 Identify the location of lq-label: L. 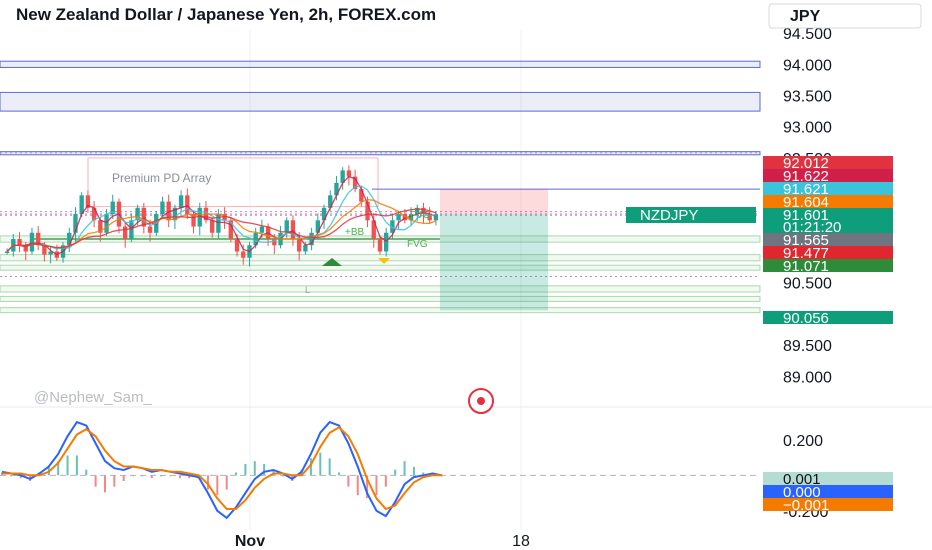
(307, 290).